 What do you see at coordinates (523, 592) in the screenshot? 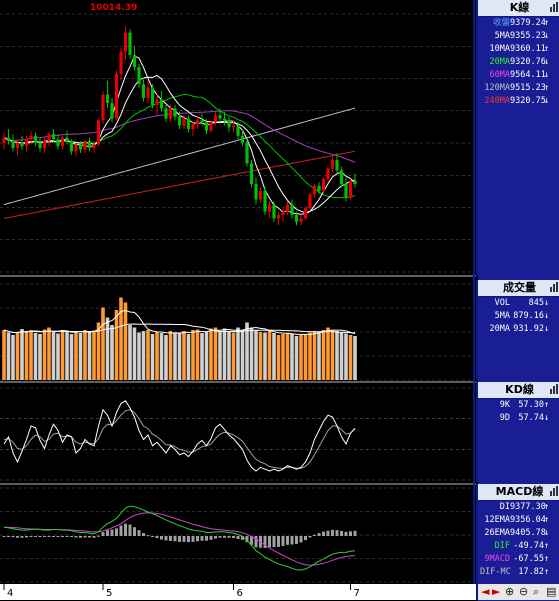
I see `zoom-out-icon: ⊖` at bounding box center [523, 592].